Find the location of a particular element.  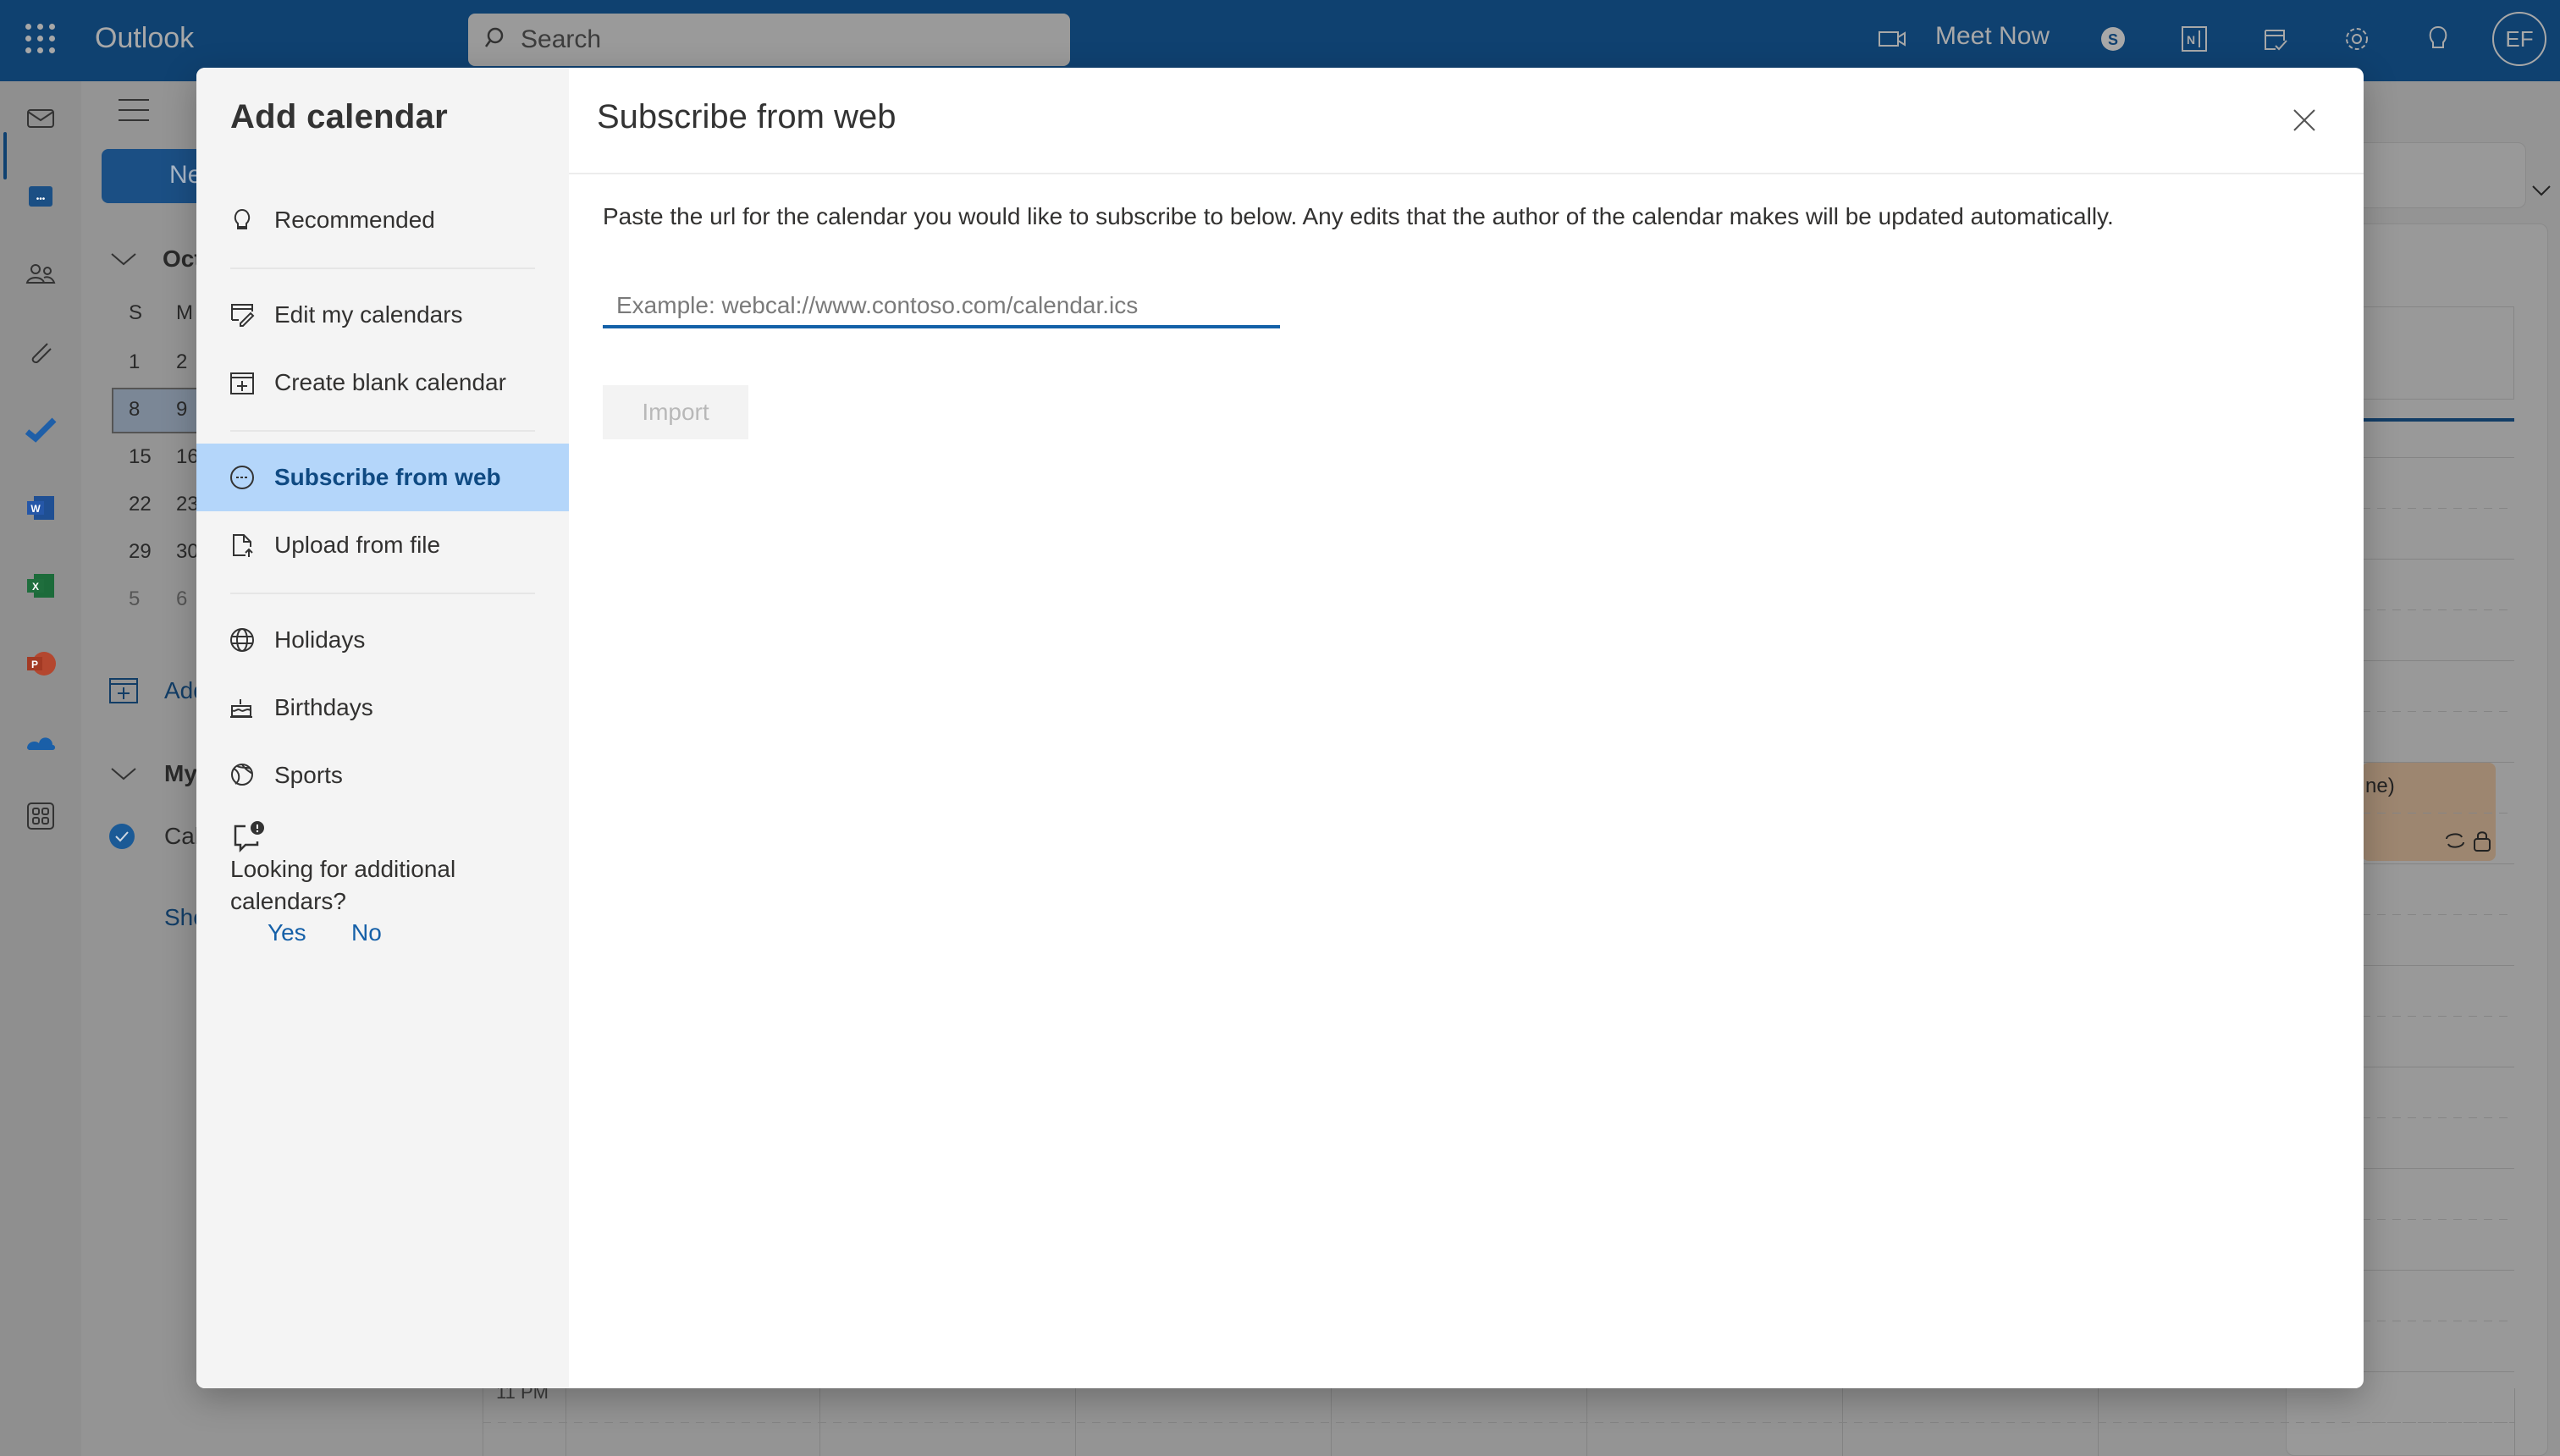

recurring-icon is located at coordinates (2455, 840).